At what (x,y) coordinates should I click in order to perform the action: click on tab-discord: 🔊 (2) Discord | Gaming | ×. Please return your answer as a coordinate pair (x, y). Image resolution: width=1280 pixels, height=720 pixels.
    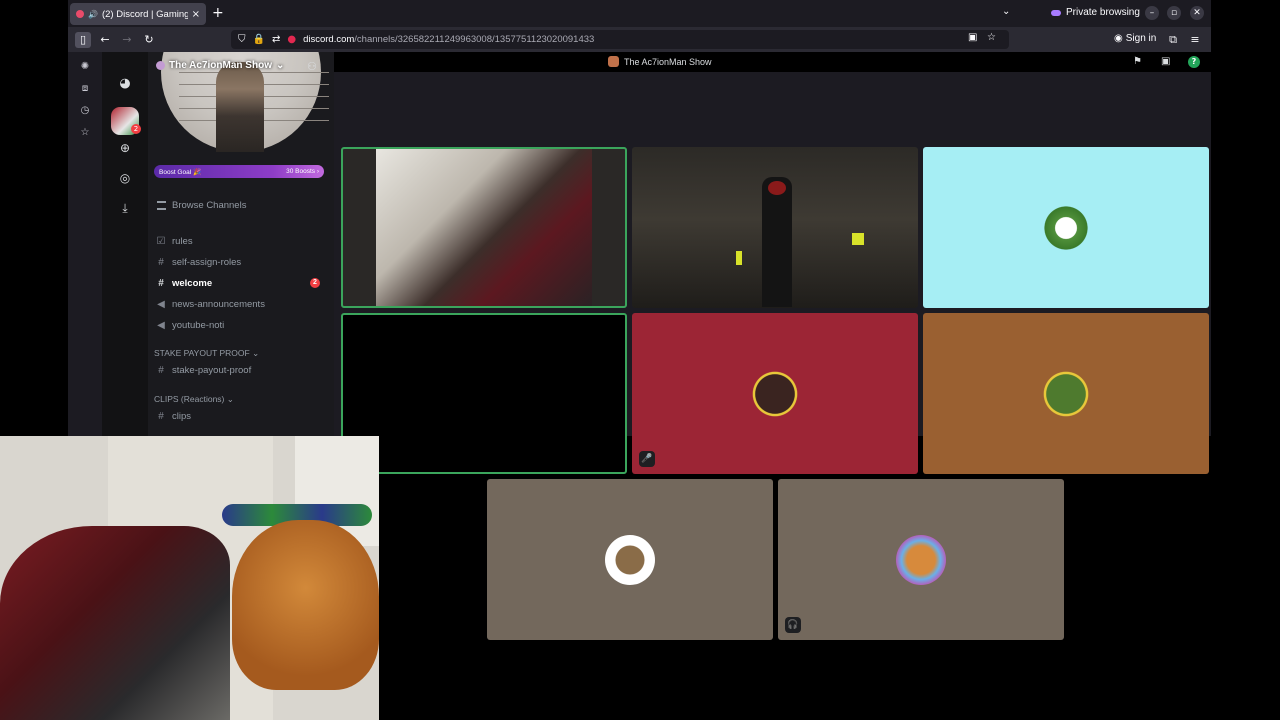
    Looking at the image, I should click on (138, 14).